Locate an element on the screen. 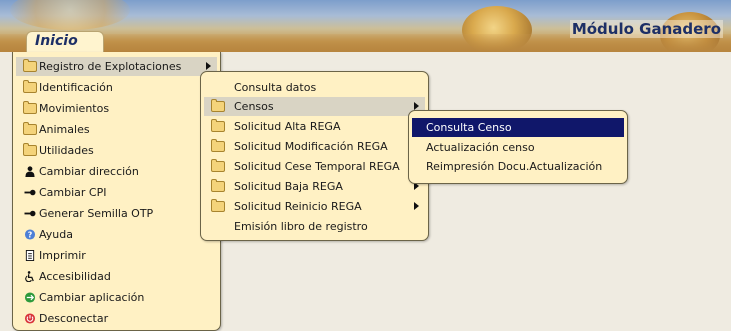 This screenshot has height=331, width=731. menu-item-cambiar-direccion: Cambiar dirección is located at coordinates (116, 171).